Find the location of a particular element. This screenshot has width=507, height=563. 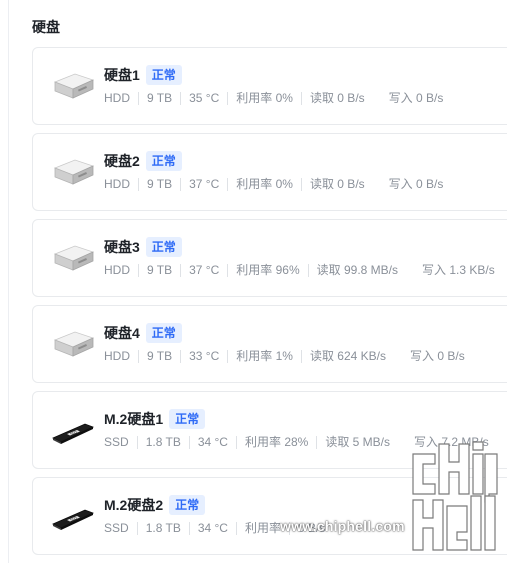

disk-name: 硬盘1 is located at coordinates (122, 75).